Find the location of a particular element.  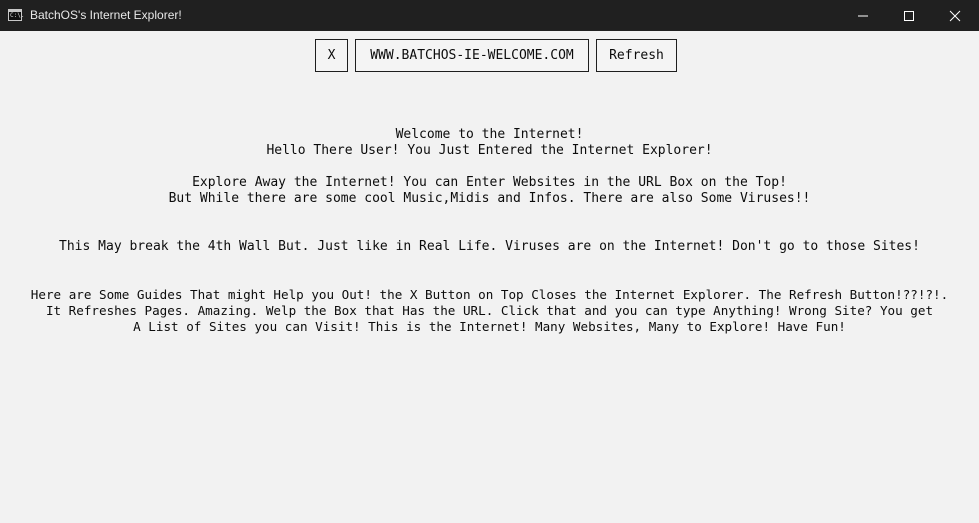

minimize-button is located at coordinates (863, 15).